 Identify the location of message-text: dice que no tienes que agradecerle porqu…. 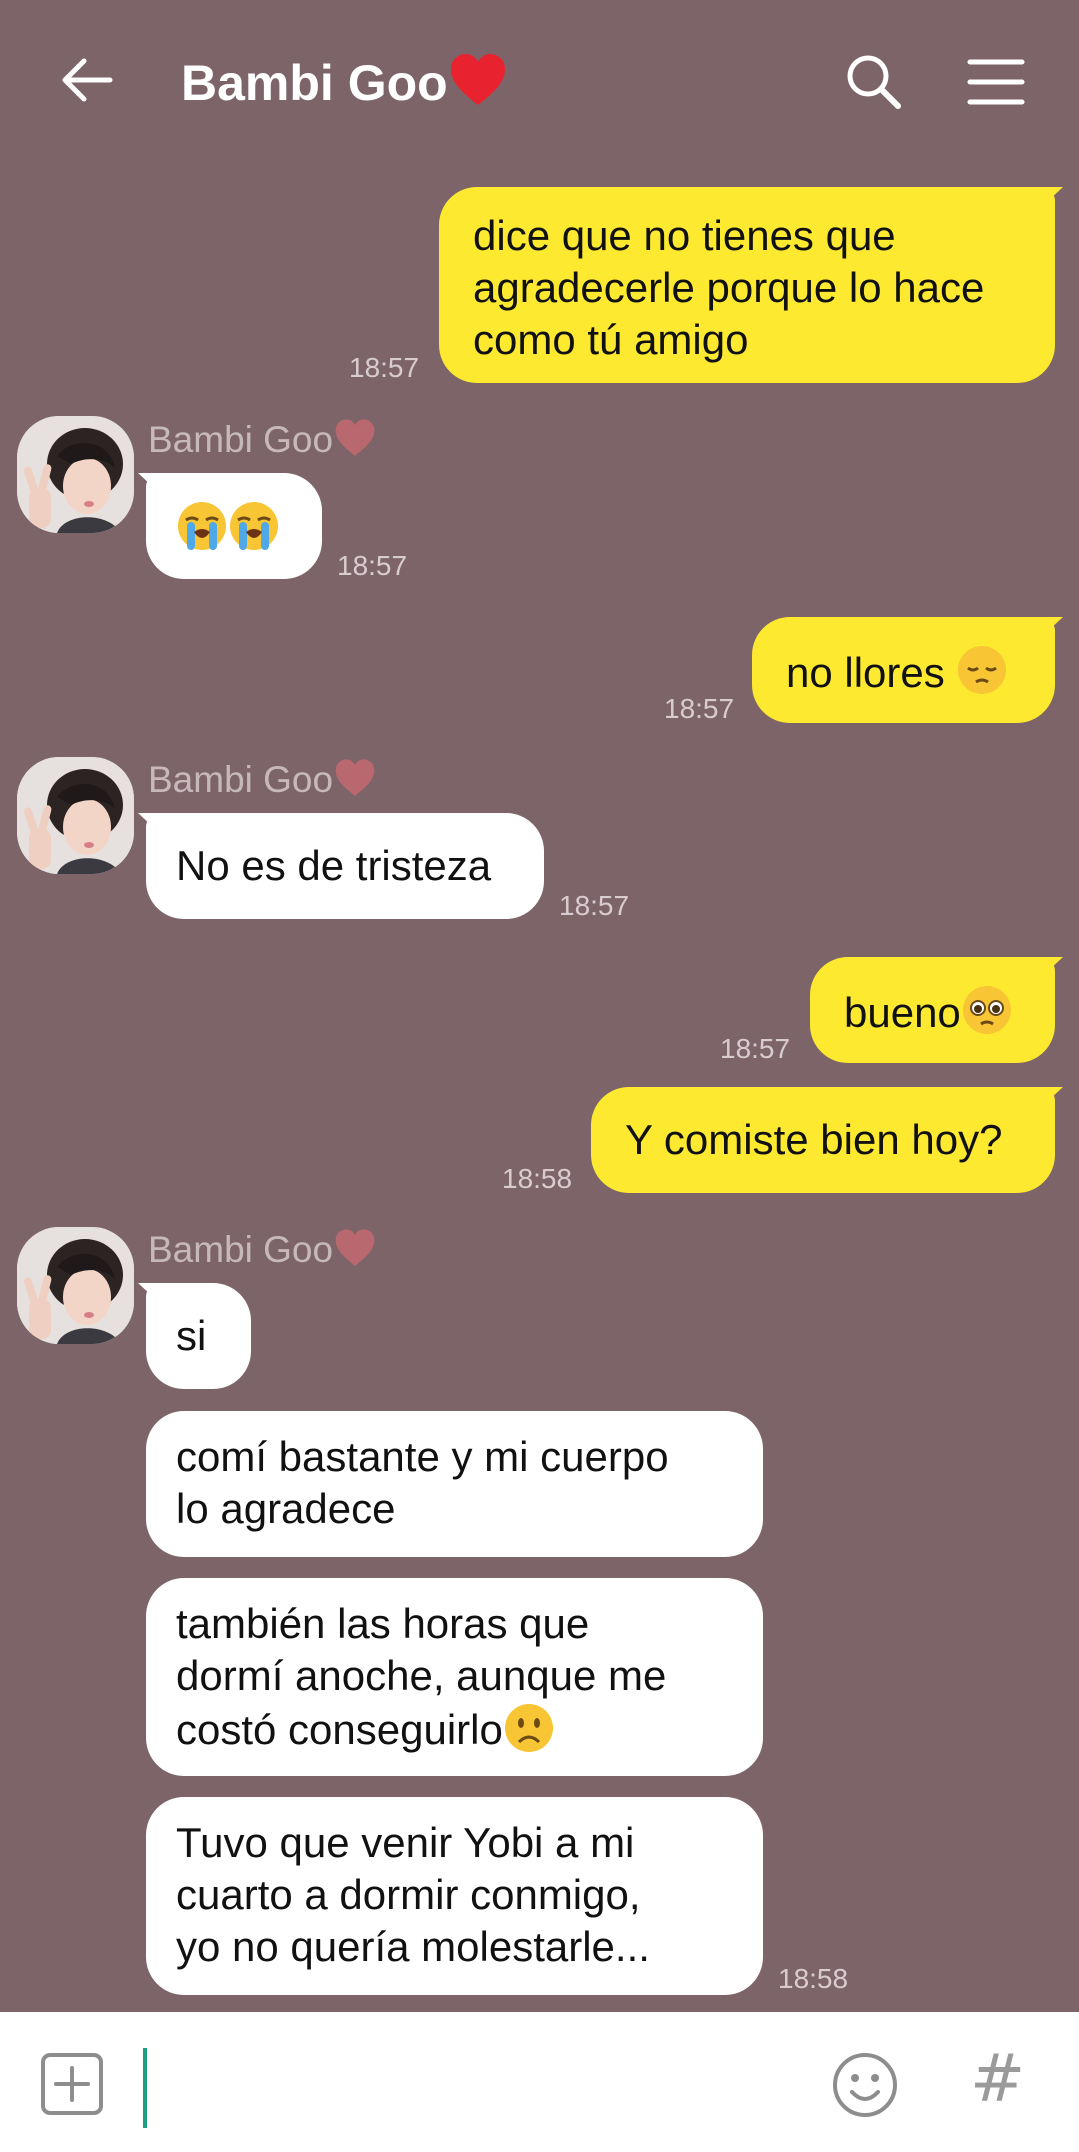
(729, 287).